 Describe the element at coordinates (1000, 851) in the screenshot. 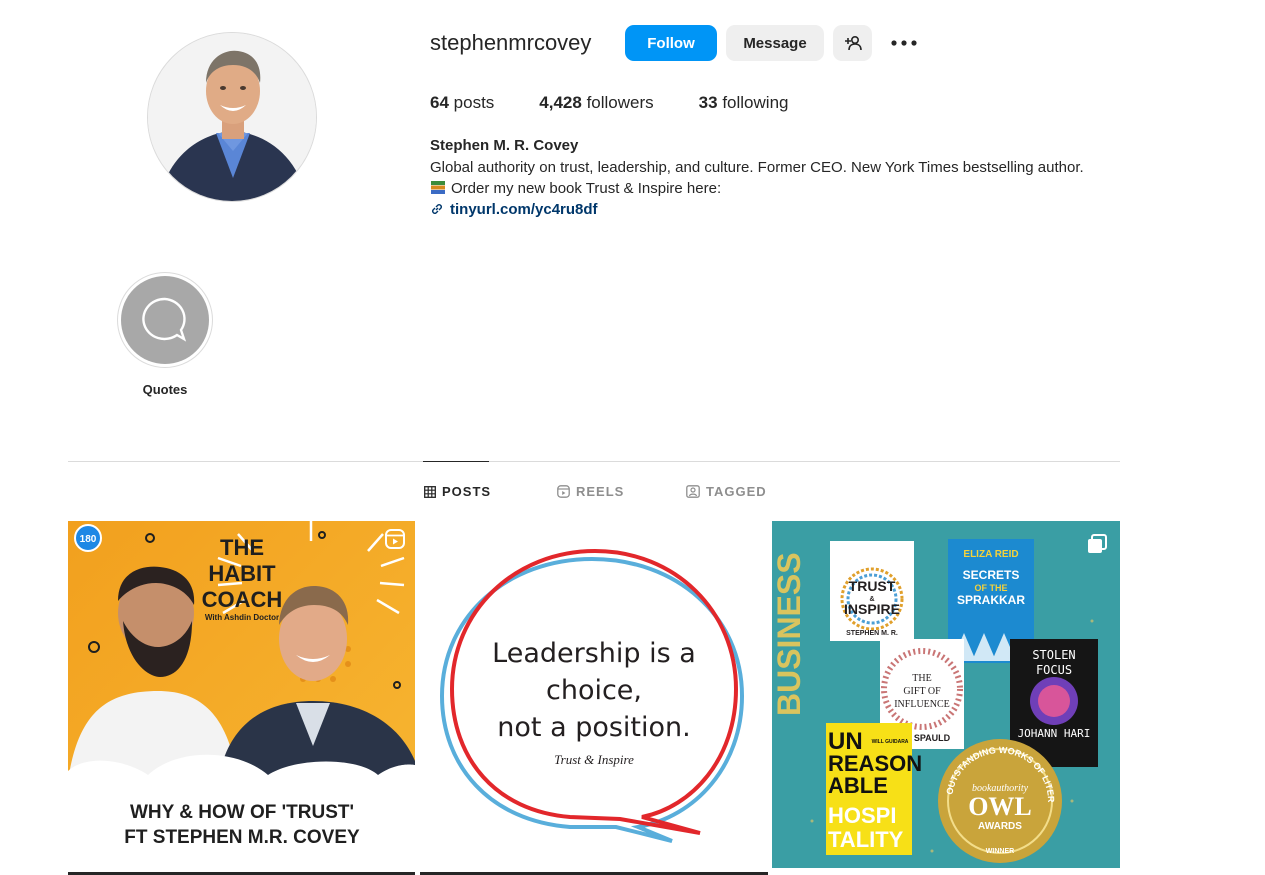

I see `award-bottom: WINNER` at that location.